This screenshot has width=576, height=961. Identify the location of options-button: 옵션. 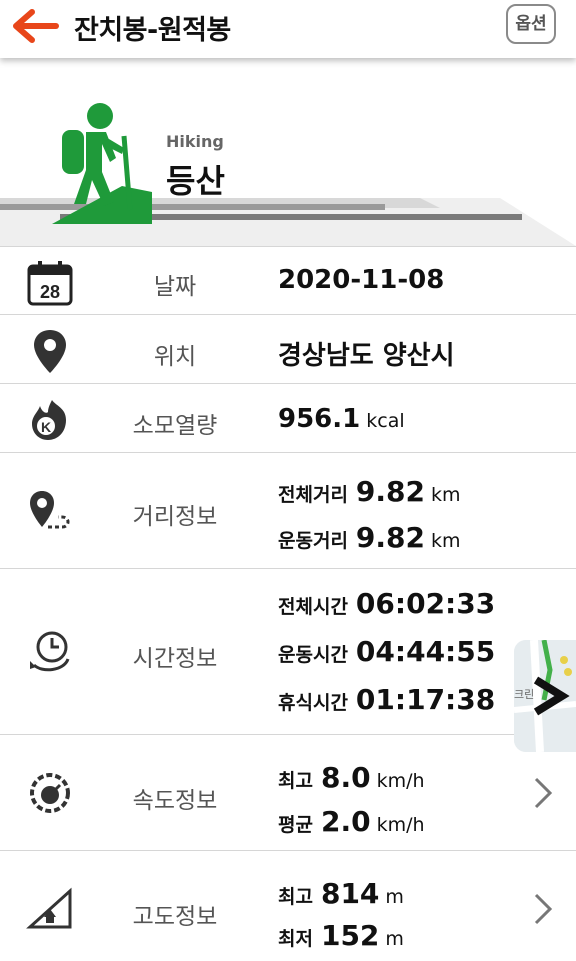
(531, 24).